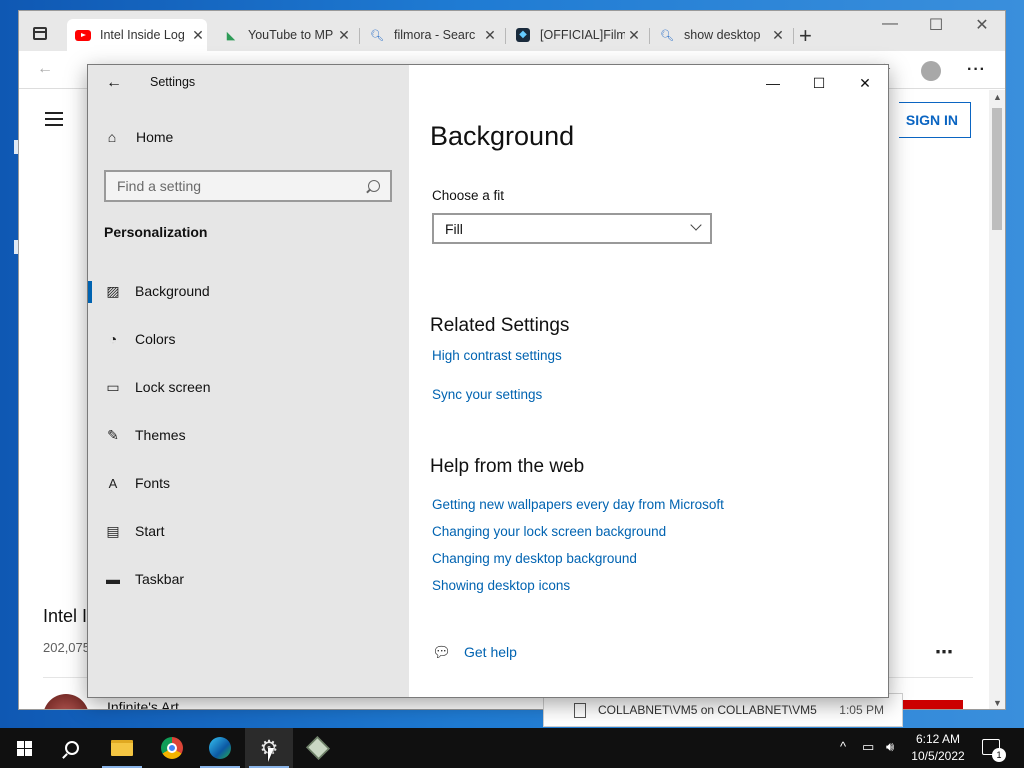 The image size is (1024, 768). I want to click on clock-date: 10/5/2022, so click(938, 756).